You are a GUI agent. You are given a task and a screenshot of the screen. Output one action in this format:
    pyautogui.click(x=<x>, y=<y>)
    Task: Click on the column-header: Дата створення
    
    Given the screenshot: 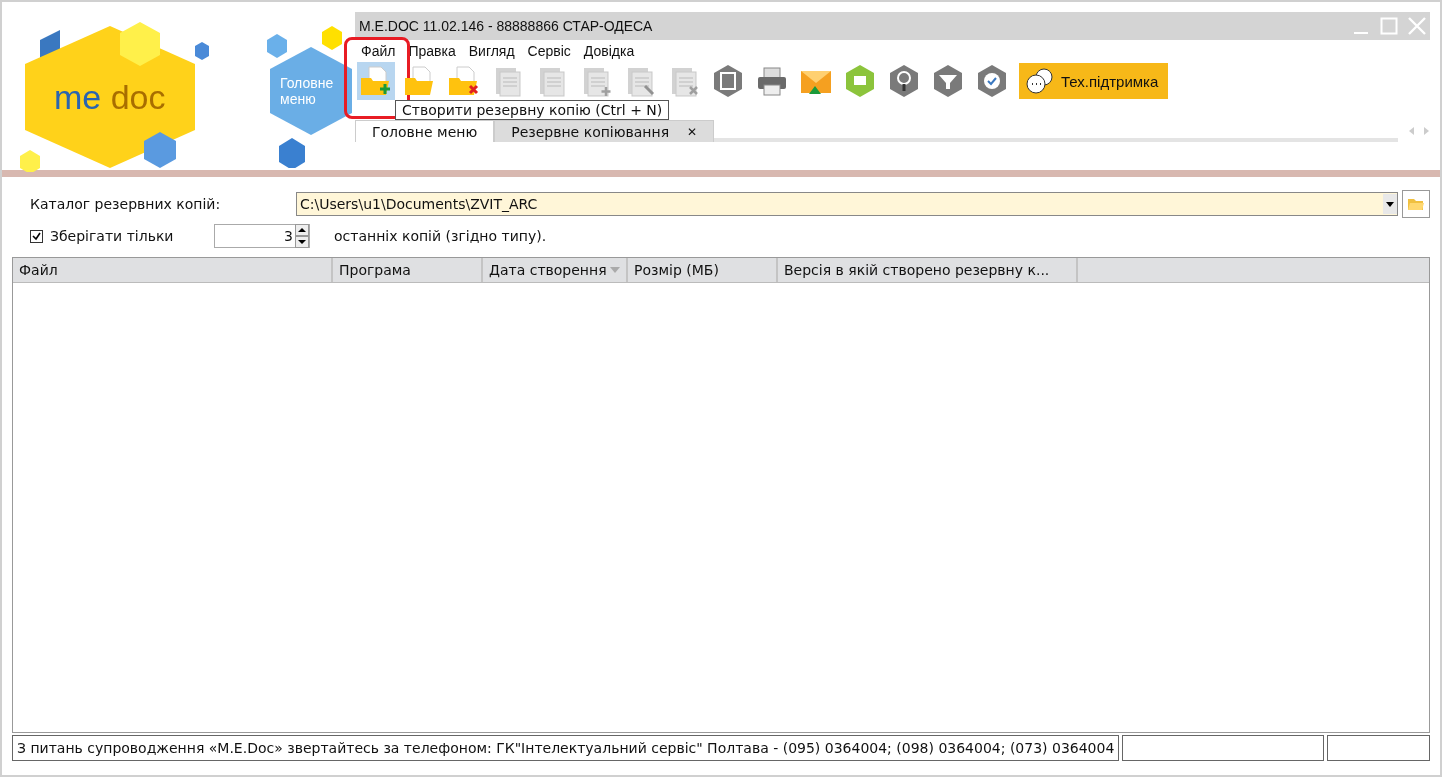 What is the action you would take?
    pyautogui.click(x=555, y=270)
    